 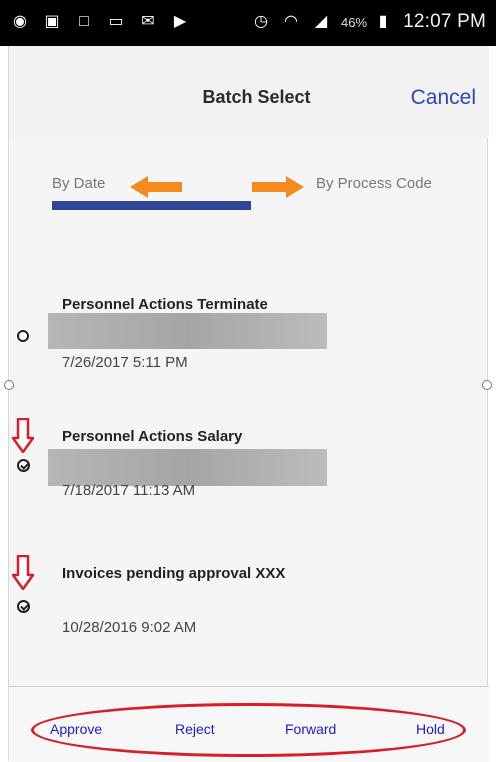 What do you see at coordinates (248, 23) in the screenshot?
I see `status-bar: ◉ ▣ □ ▭ ✉ ▶ ◷ ◠ ◢ 46% ▮ 12:07 PM` at bounding box center [248, 23].